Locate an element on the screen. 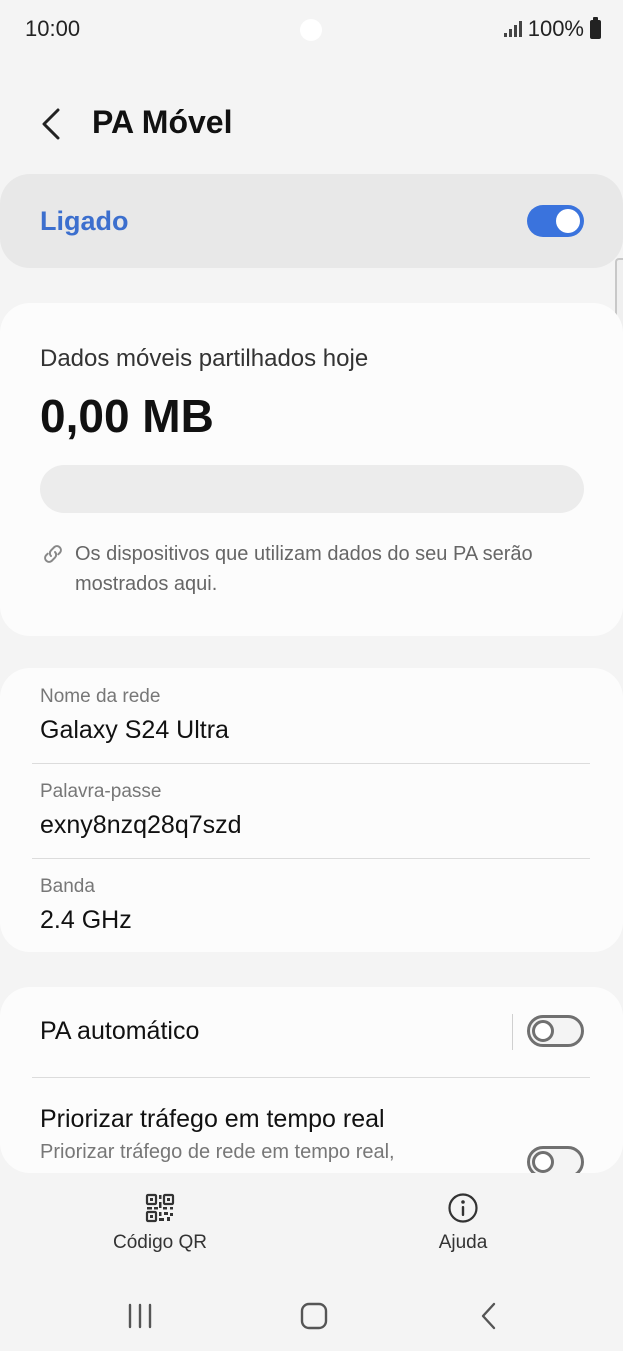  band-row: Banda 2.4 GHz is located at coordinates (315, 905).